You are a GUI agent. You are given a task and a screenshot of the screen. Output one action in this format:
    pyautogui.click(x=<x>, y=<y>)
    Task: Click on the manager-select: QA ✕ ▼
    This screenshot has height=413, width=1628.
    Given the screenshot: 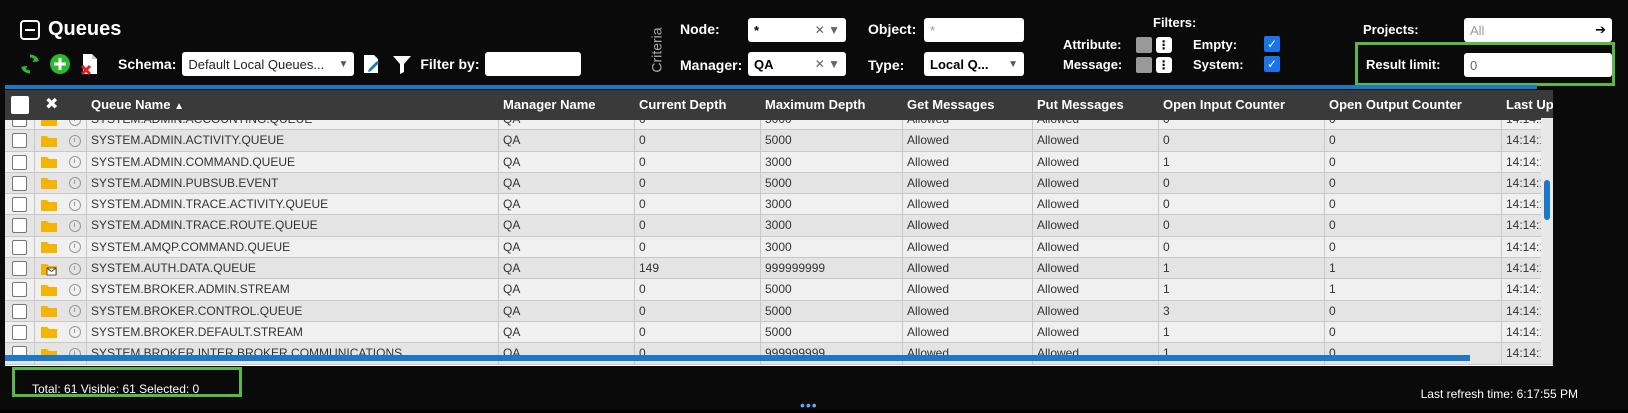 What is the action you would take?
    pyautogui.click(x=797, y=64)
    